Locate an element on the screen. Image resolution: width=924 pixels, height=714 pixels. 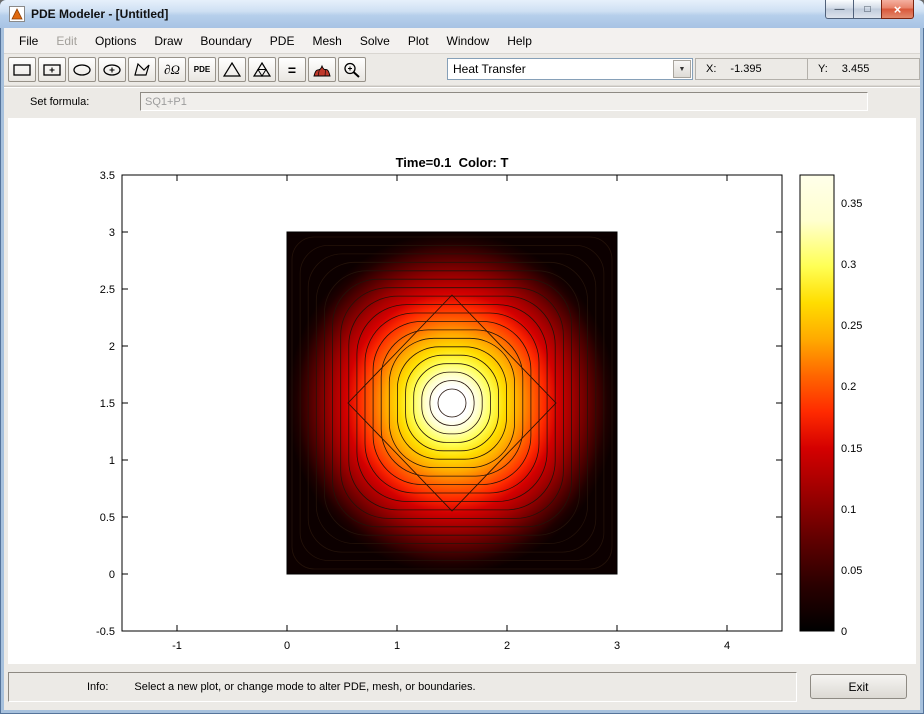
mesh-icon is located at coordinates (232, 69).